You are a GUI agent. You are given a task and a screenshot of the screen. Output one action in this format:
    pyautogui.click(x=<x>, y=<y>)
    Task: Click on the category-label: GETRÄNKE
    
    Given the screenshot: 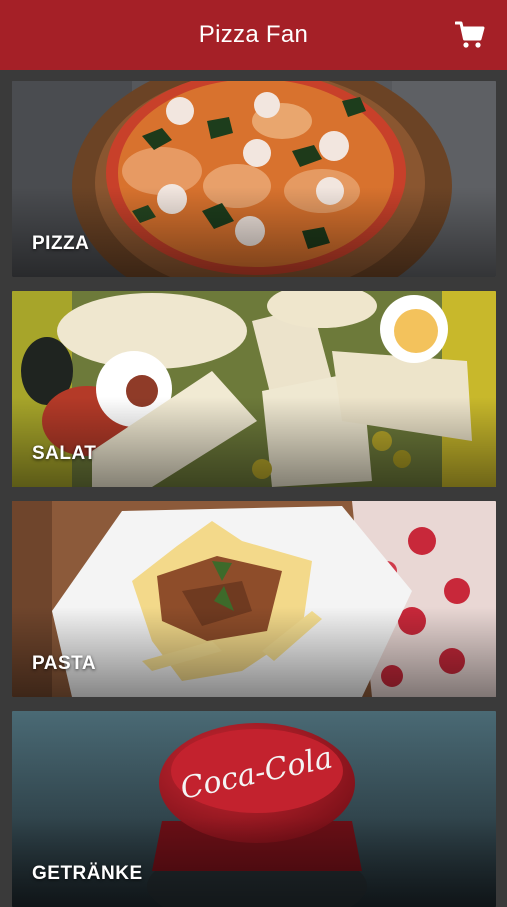 What is the action you would take?
    pyautogui.click(x=87, y=873)
    